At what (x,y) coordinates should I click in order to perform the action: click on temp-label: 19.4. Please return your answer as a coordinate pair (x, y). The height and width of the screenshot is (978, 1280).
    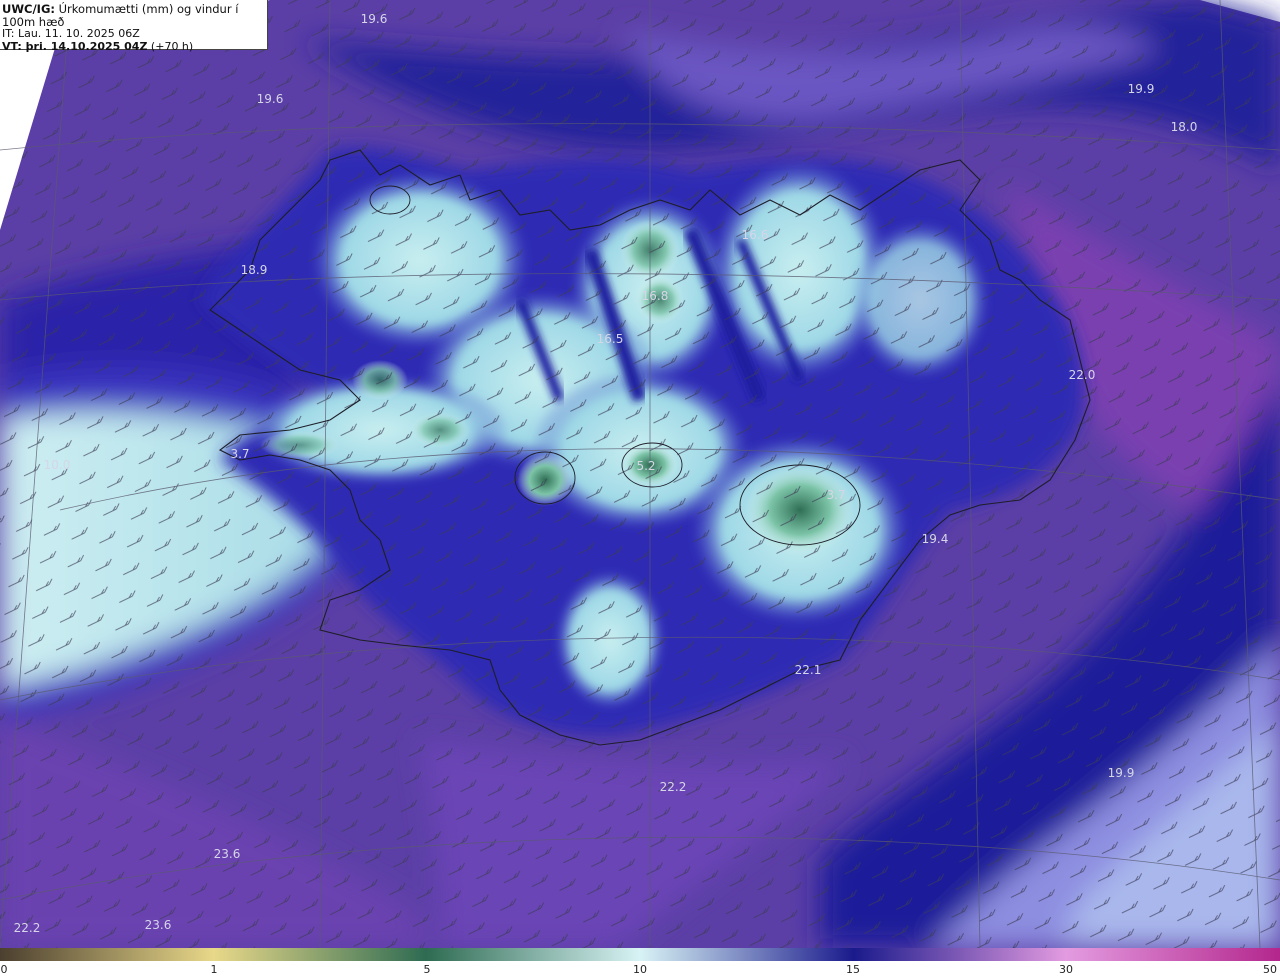
    Looking at the image, I should click on (935, 539).